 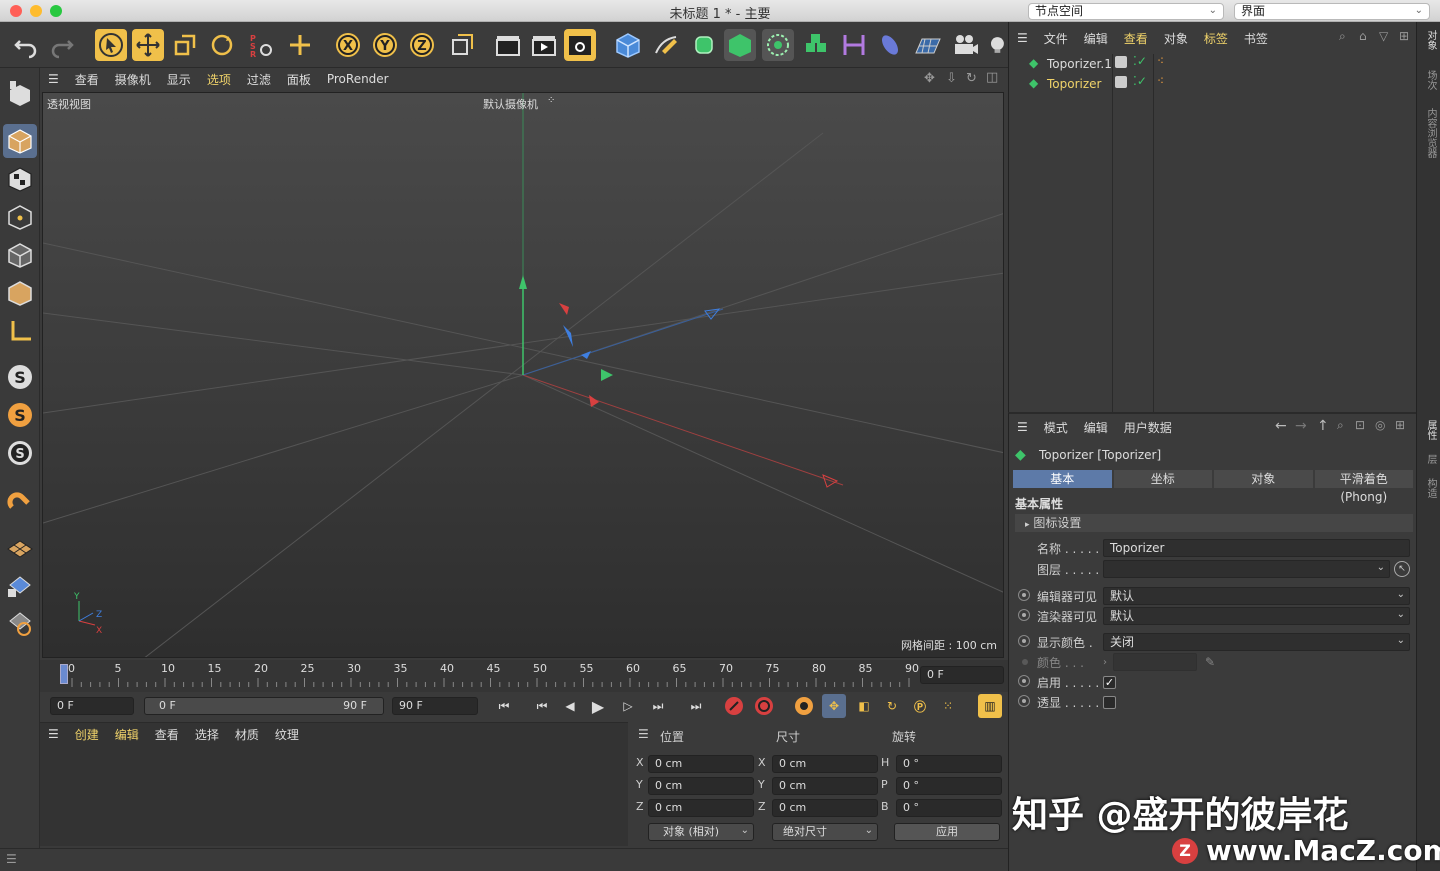 I want to click on menu-mode: 模式, so click(x=1056, y=427).